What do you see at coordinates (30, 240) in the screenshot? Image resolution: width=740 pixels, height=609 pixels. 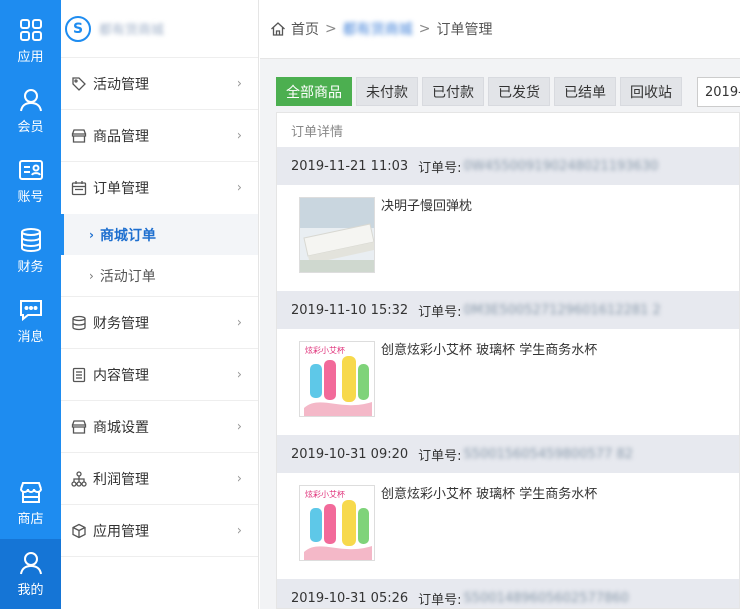 I see `database-icon` at bounding box center [30, 240].